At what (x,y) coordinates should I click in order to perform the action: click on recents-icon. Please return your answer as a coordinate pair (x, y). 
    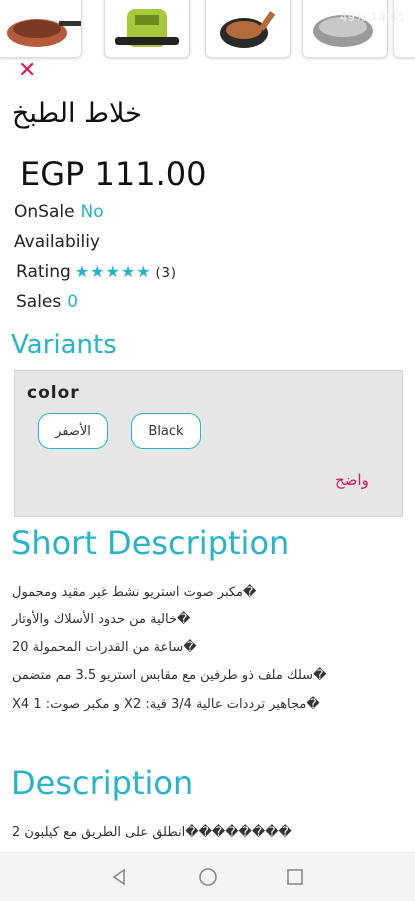
    Looking at the image, I should click on (295, 877).